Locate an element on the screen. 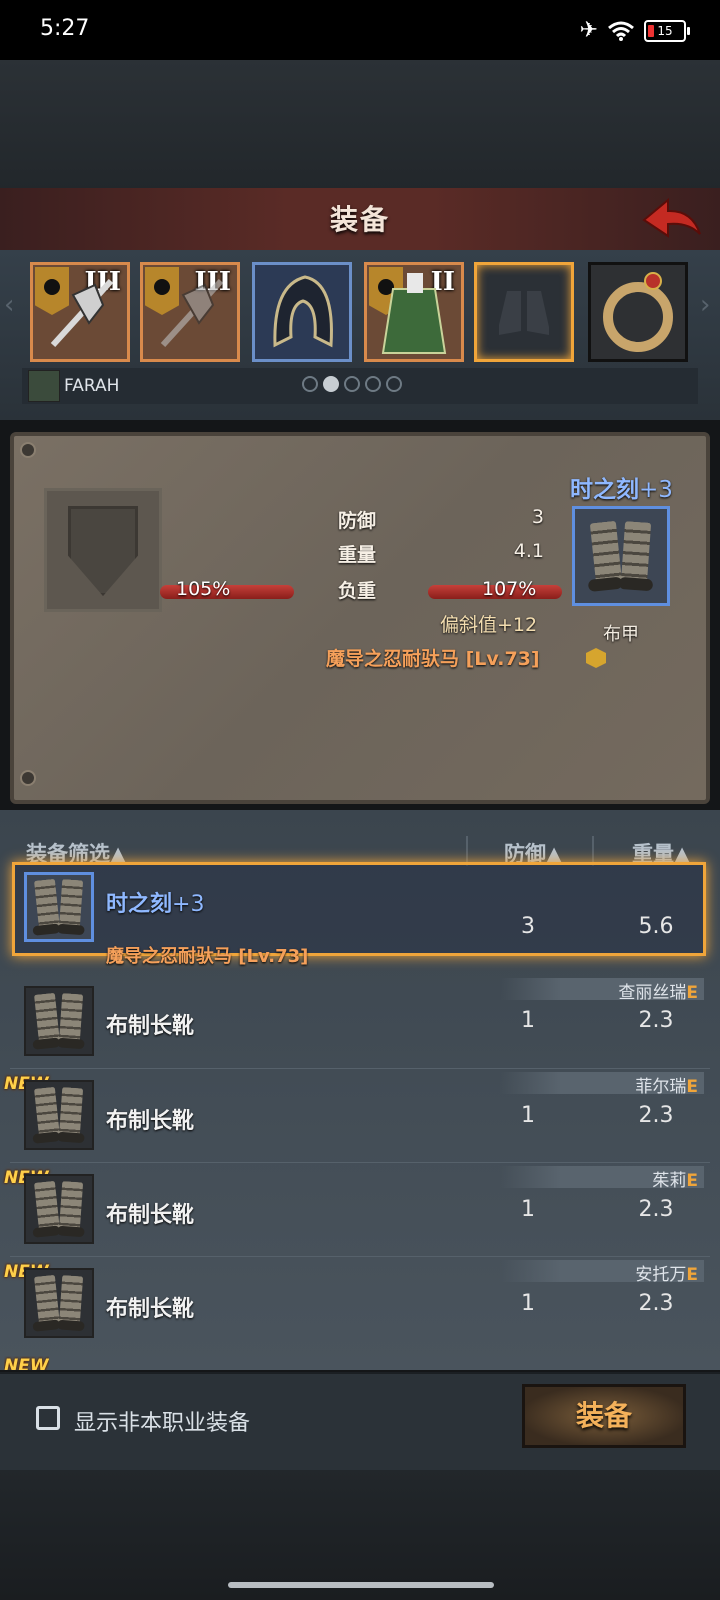 The height and width of the screenshot is (1600, 720). battery-level: 15 is located at coordinates (665, 30).